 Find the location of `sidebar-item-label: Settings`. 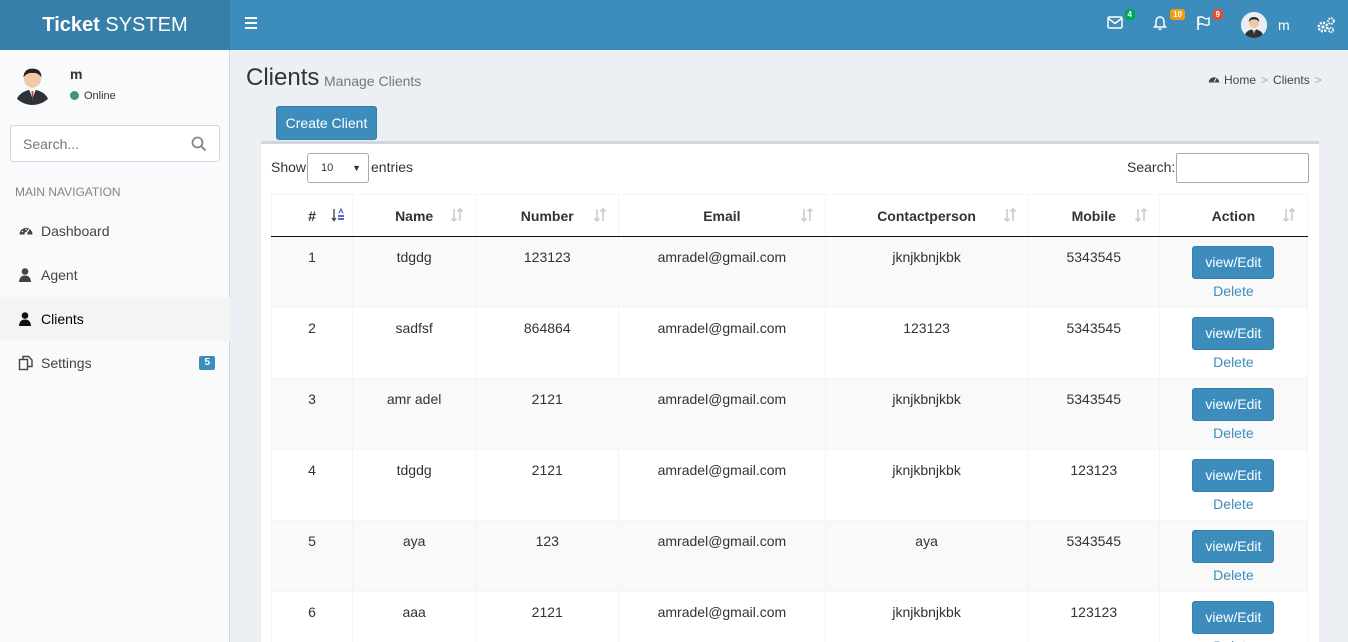

sidebar-item-label: Settings is located at coordinates (66, 363).